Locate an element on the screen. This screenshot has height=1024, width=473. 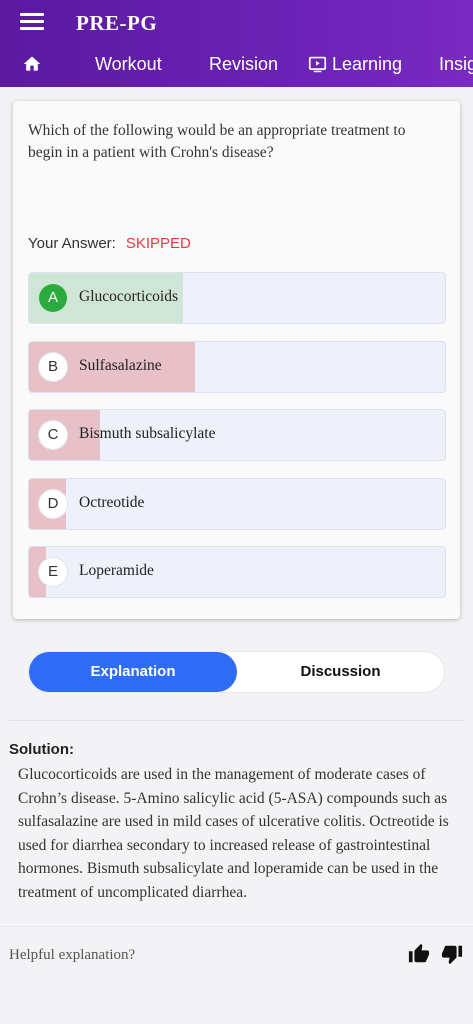
nav-revision: Revision is located at coordinates (243, 64).